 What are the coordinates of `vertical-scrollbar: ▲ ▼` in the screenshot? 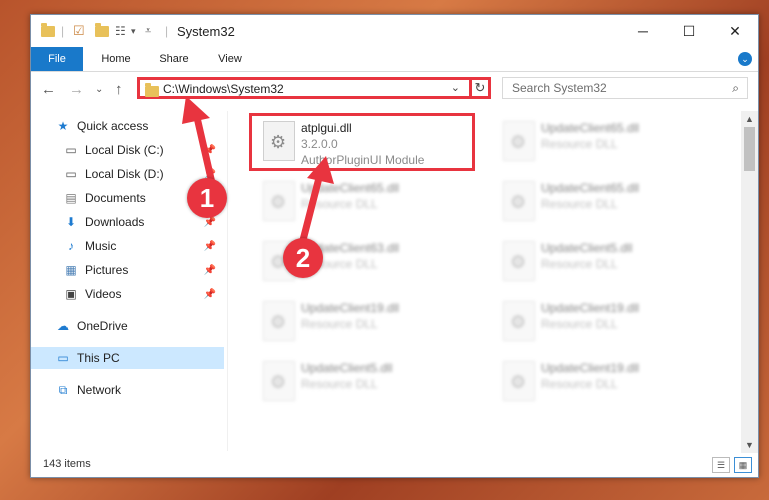 It's located at (749, 282).